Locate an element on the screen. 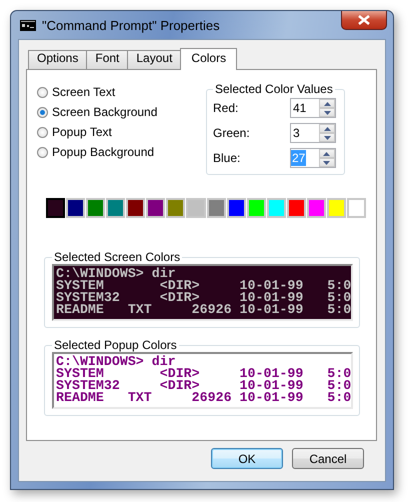 This screenshot has width=414, height=502. window-title: "Command Prompt" Properties is located at coordinates (131, 25).